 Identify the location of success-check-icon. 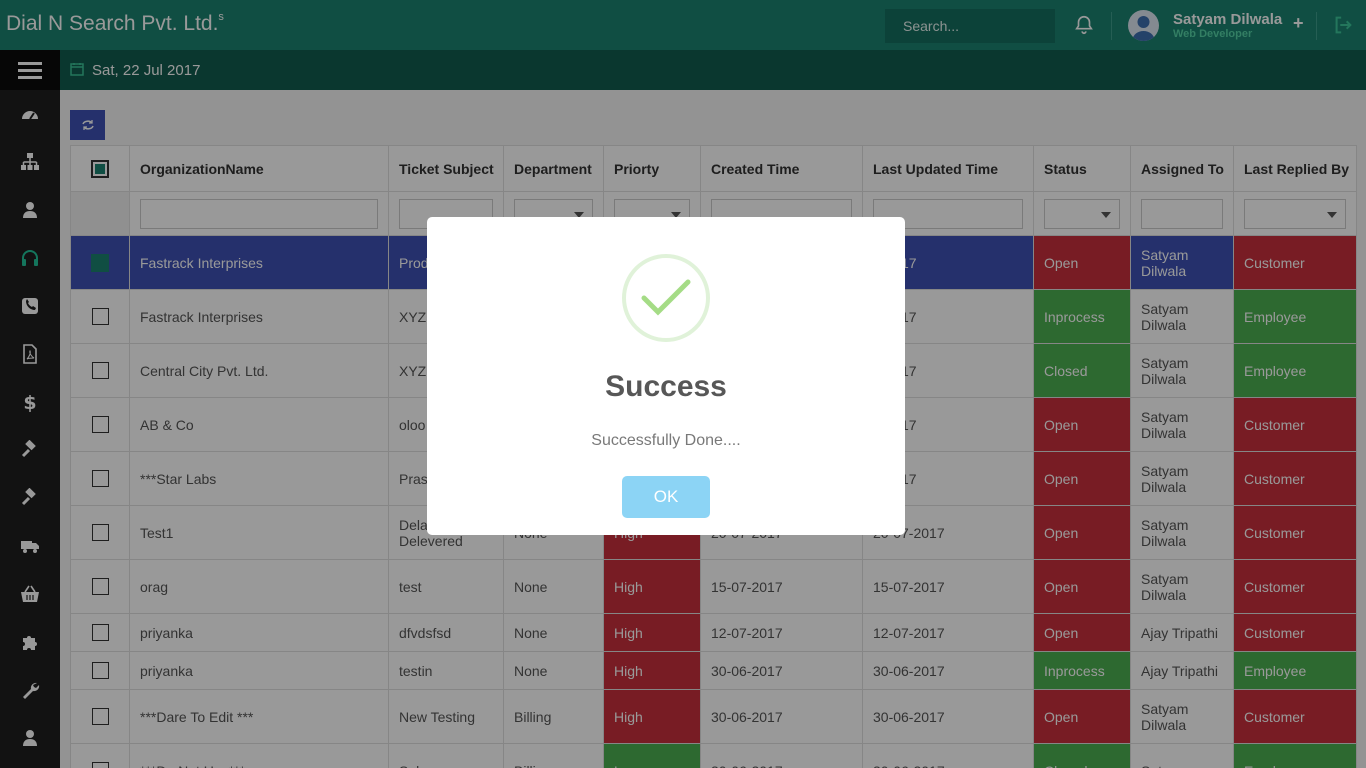
(666, 298).